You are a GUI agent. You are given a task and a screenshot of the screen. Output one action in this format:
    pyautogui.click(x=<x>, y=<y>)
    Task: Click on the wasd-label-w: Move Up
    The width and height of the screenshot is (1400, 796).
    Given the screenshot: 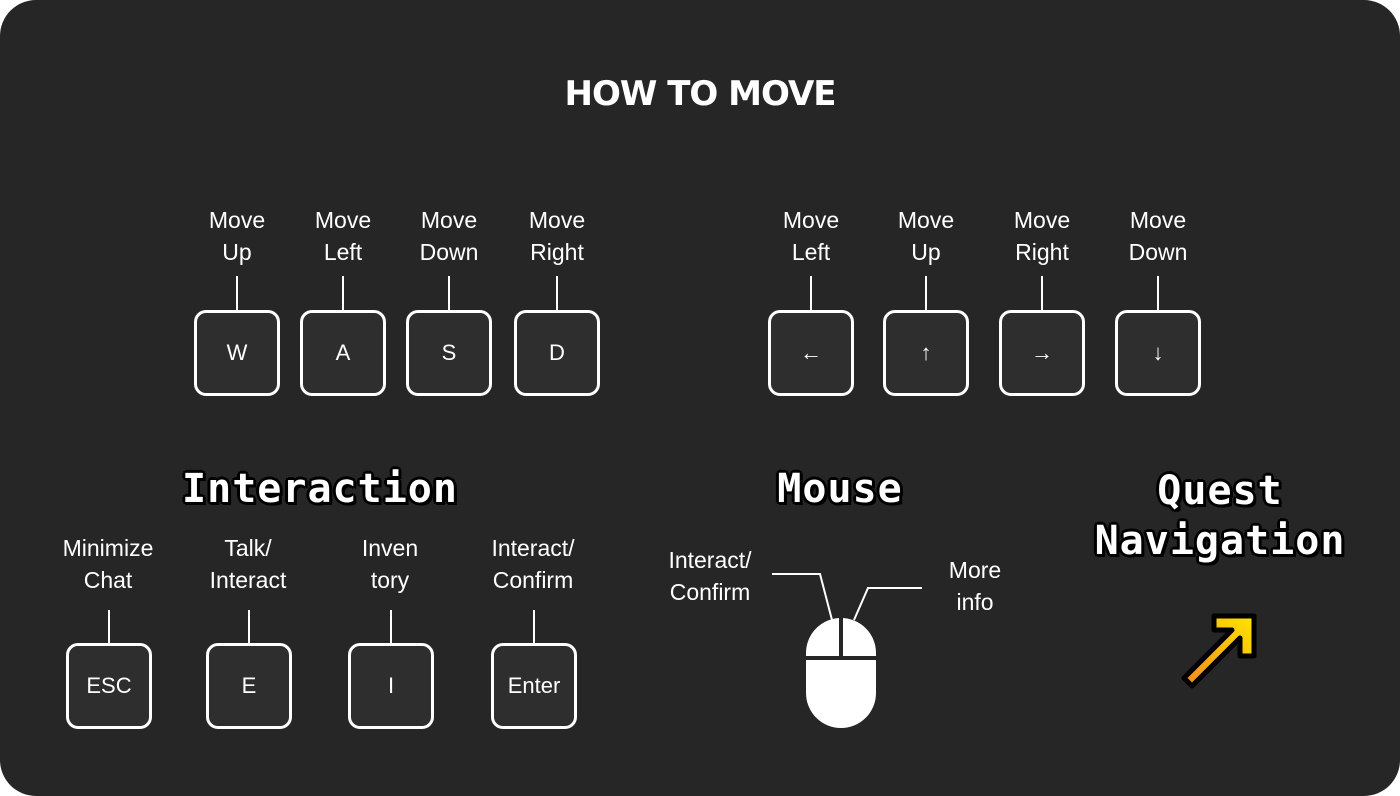 What is the action you would take?
    pyautogui.click(x=237, y=236)
    